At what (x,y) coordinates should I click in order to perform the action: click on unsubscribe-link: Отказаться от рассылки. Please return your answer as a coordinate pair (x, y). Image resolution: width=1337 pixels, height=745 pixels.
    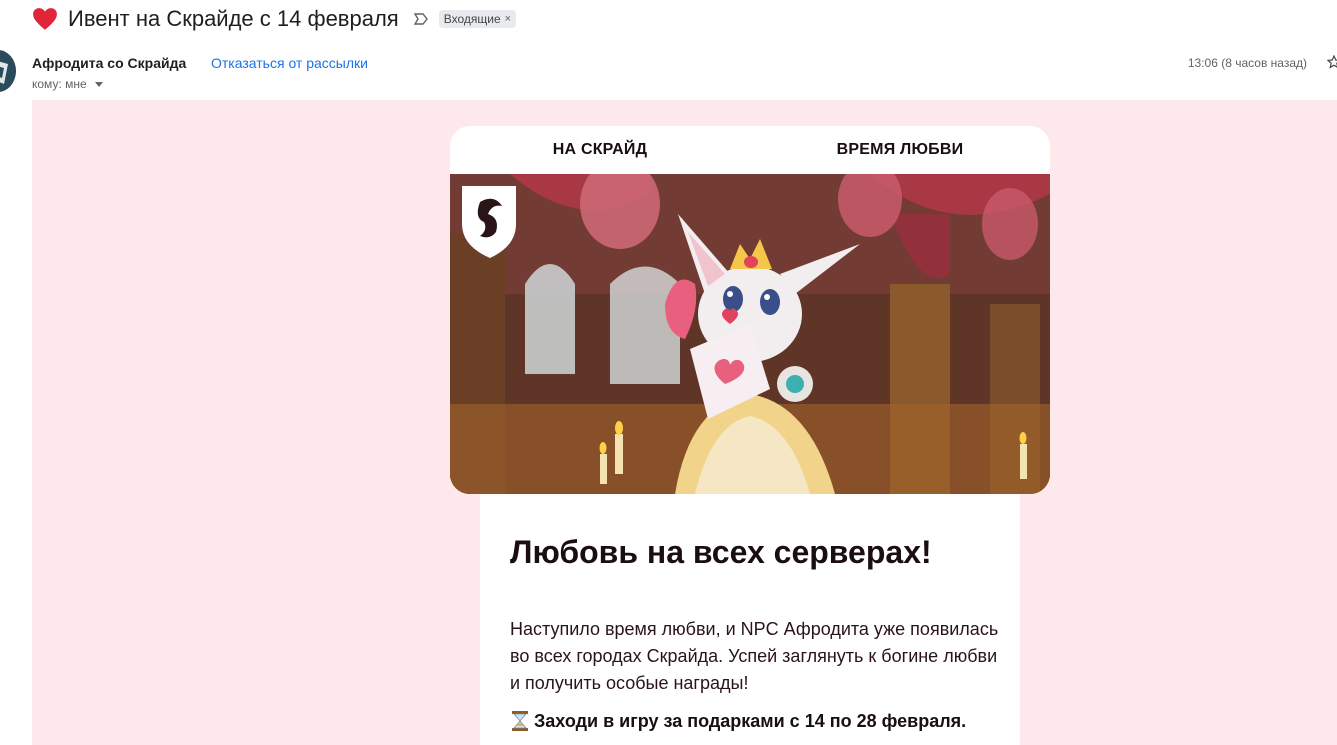
    Looking at the image, I should click on (289, 63).